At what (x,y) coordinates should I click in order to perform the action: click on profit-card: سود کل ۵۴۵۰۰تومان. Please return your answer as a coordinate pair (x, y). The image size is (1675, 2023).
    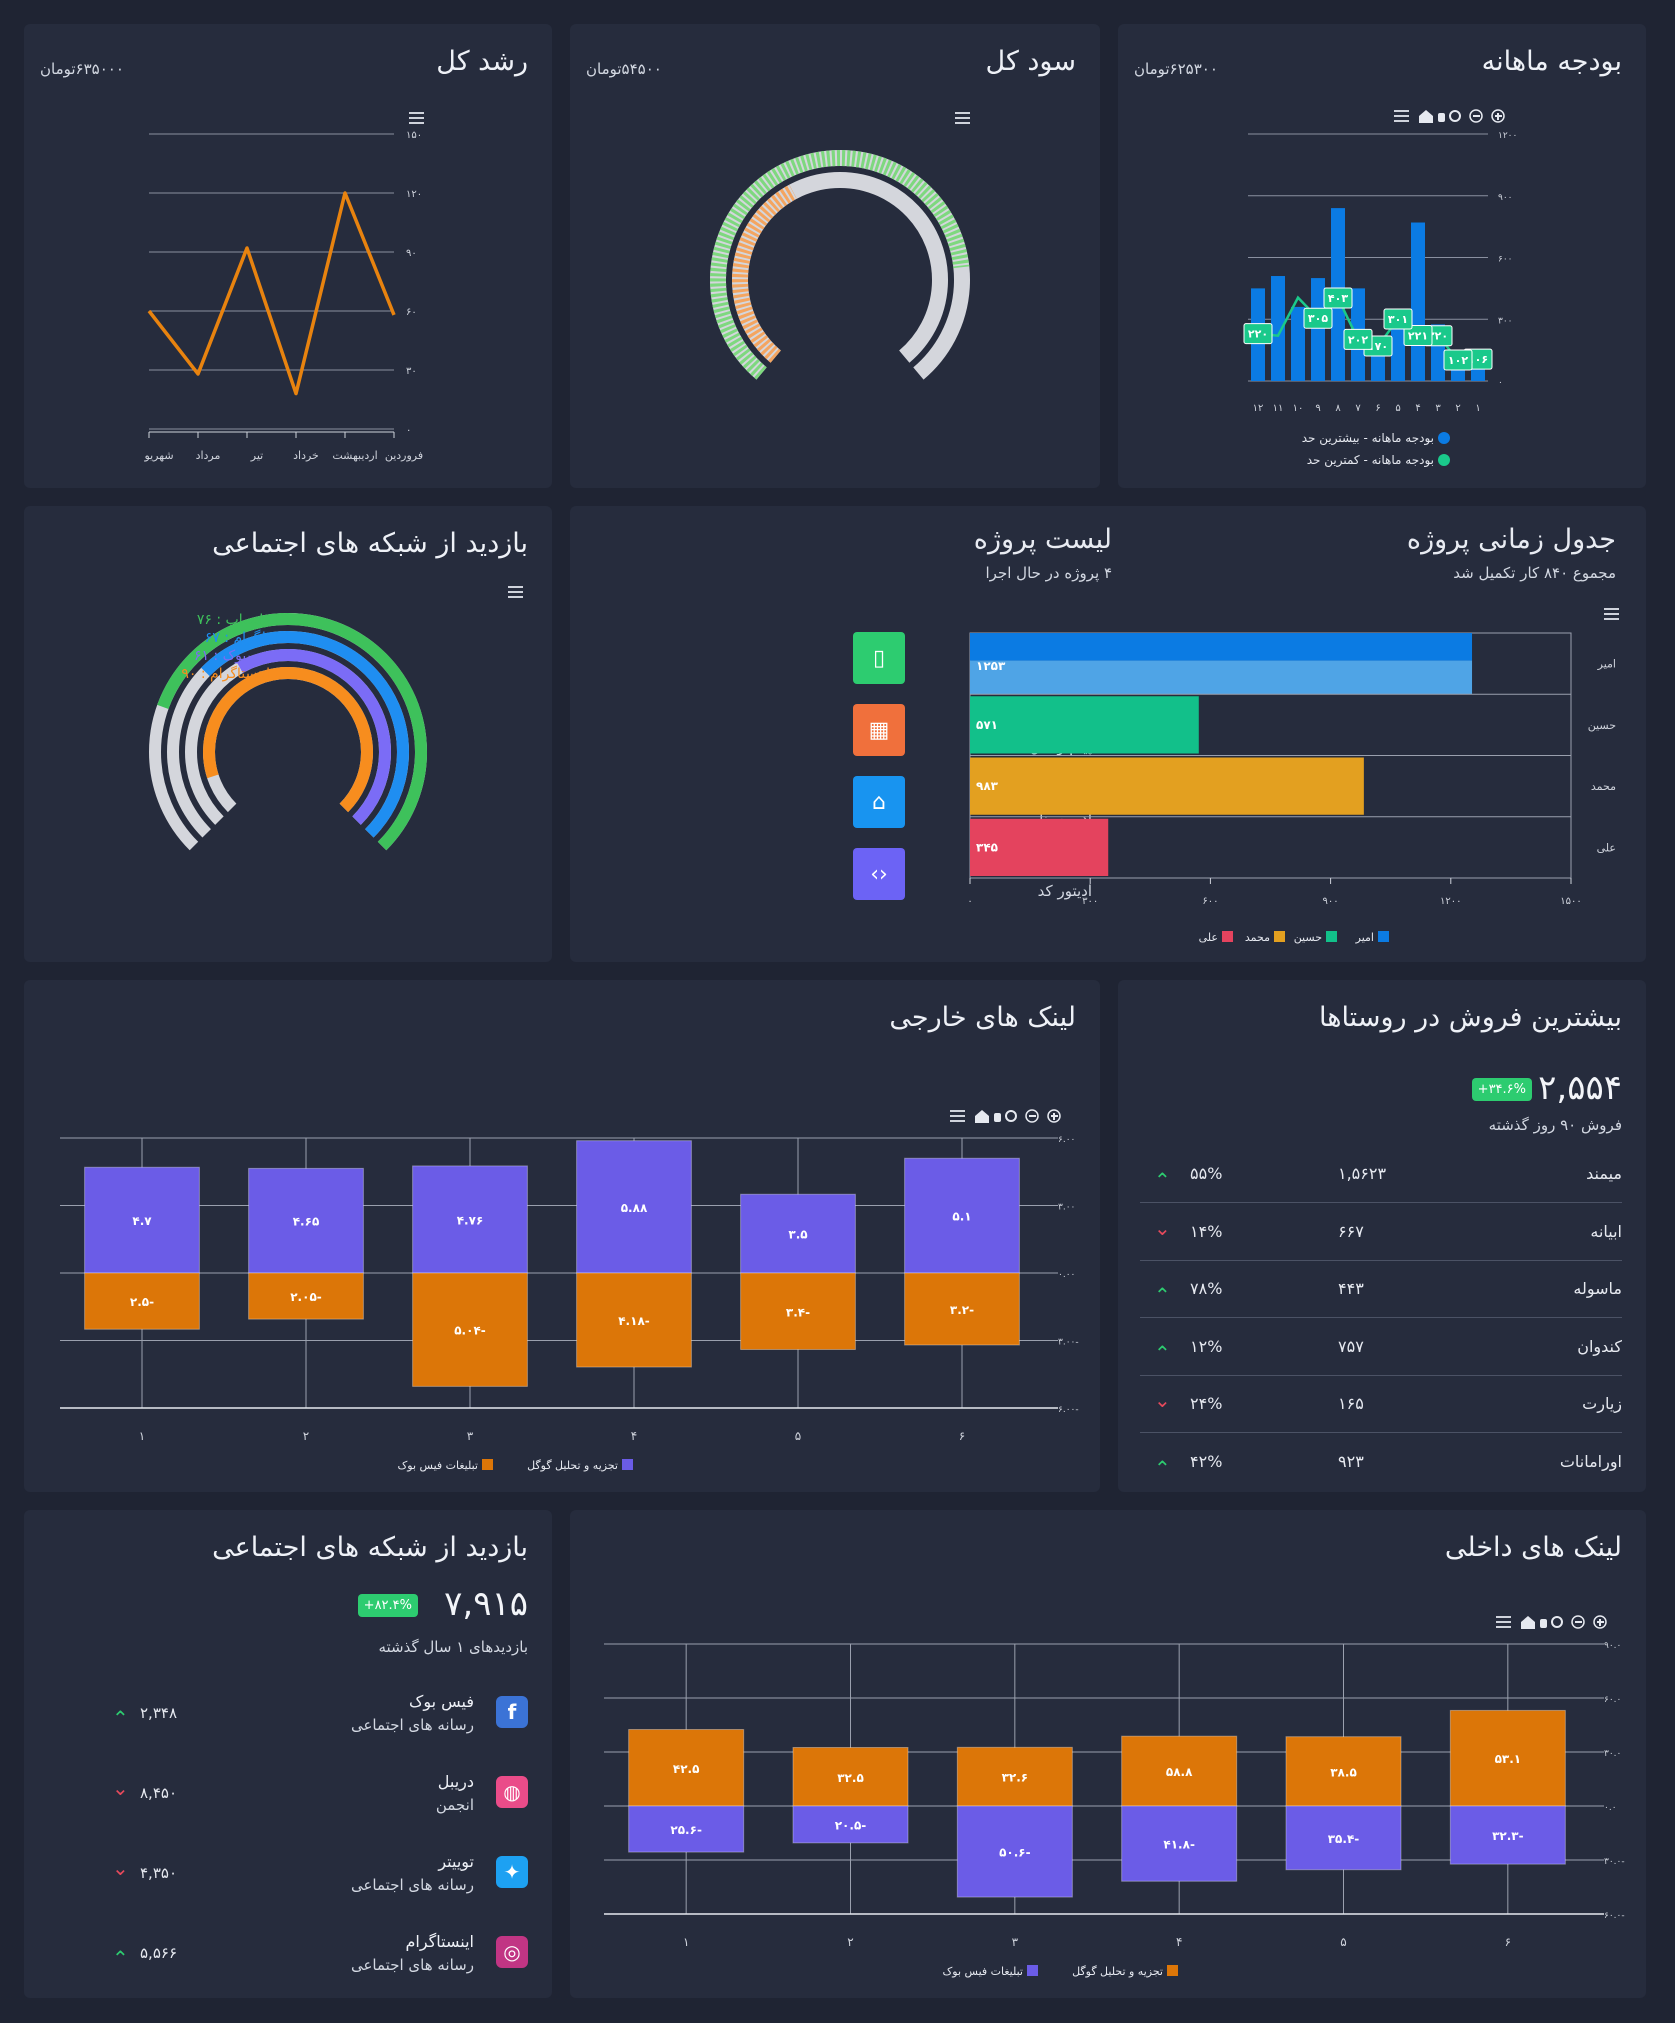
    Looking at the image, I should click on (835, 256).